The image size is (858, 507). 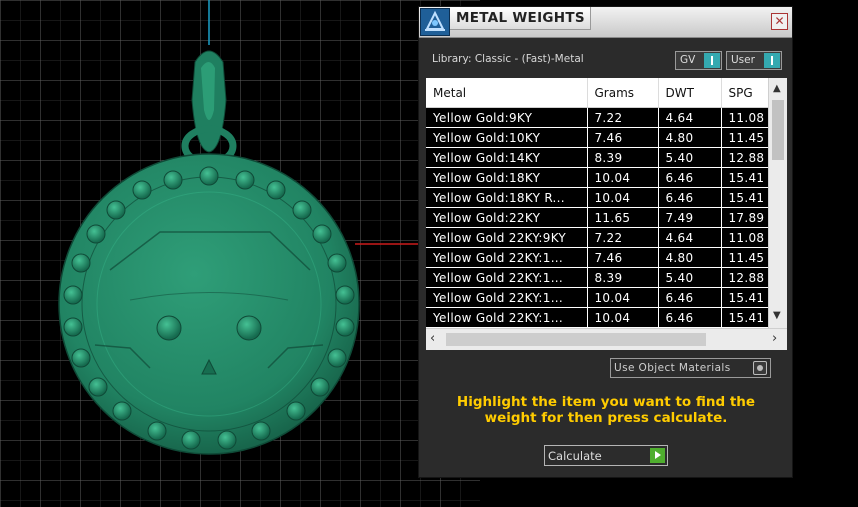 I want to click on cell-metal: Yellow Gold:10KY, so click(x=507, y=137).